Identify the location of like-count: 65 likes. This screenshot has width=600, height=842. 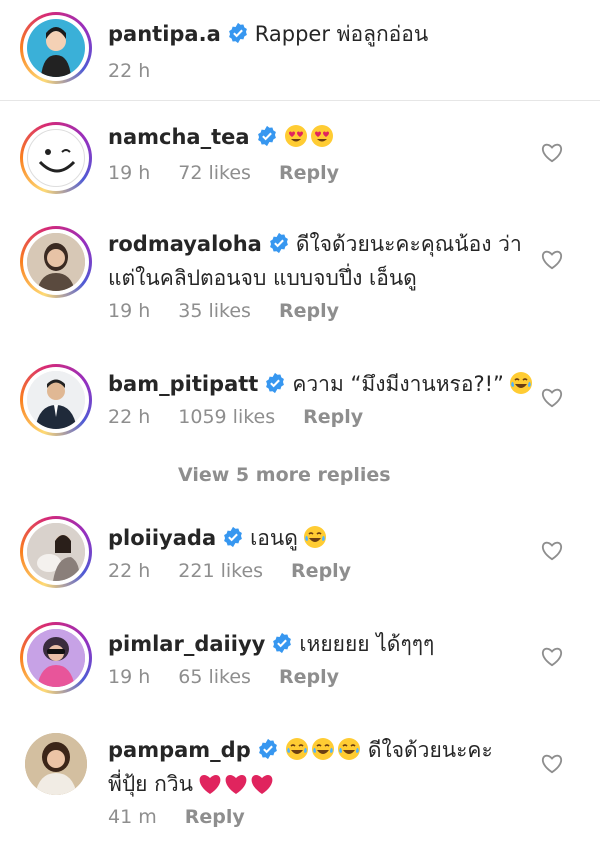
(214, 677).